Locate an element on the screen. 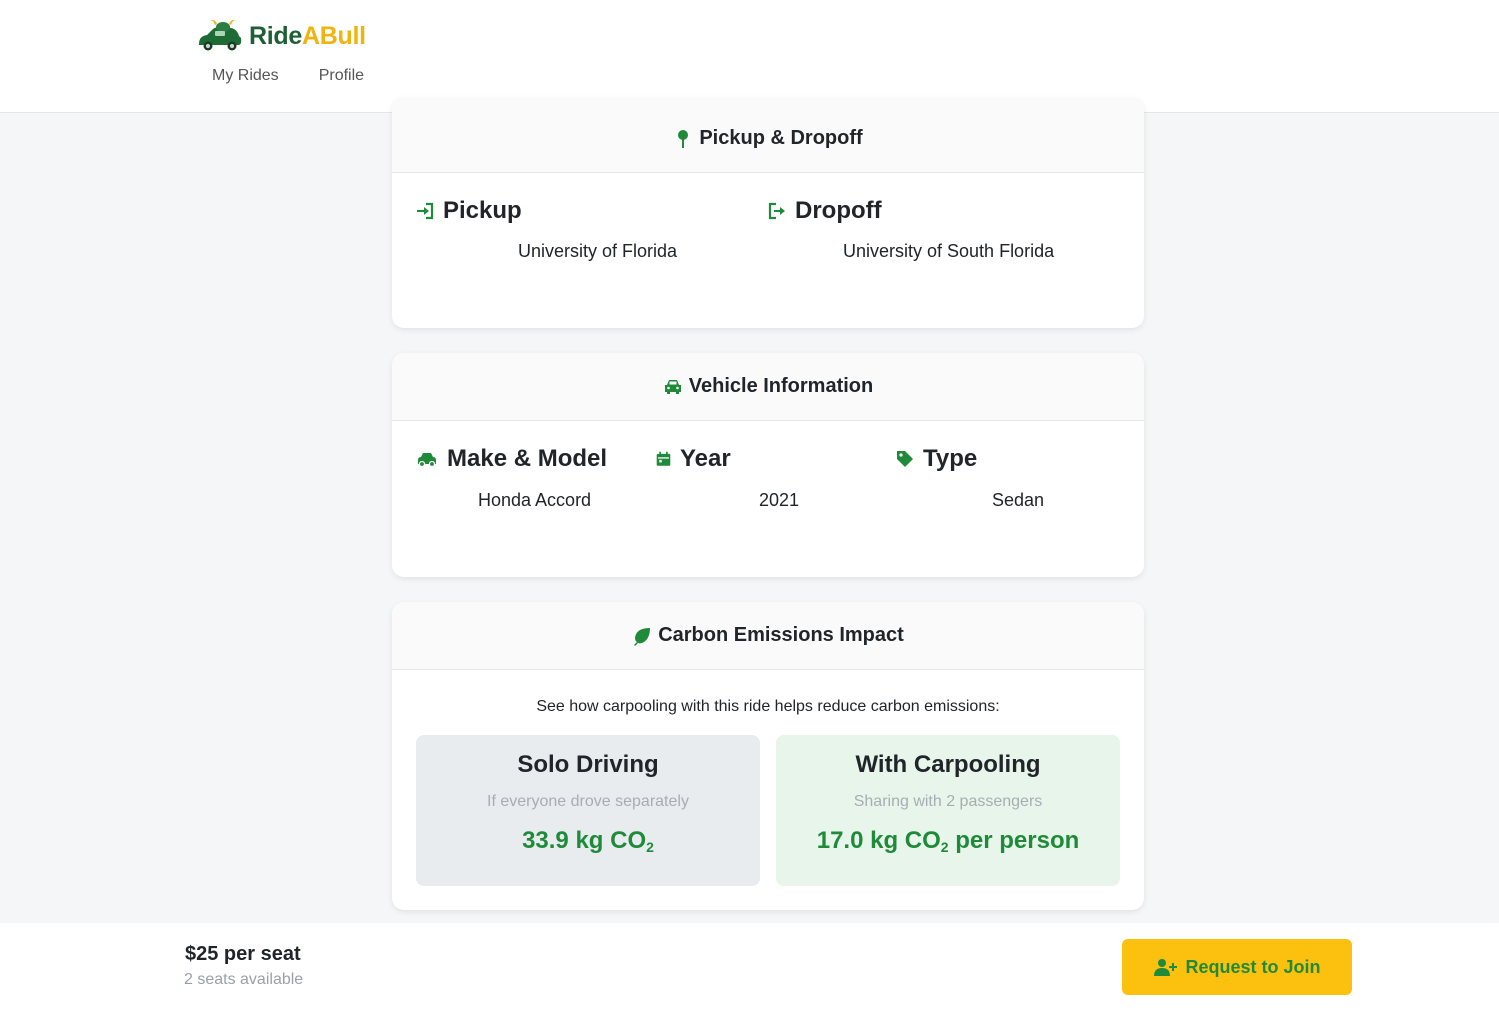 The height and width of the screenshot is (1011, 1499). solo-driving-subtitle: If everyone drove separately is located at coordinates (588, 801).